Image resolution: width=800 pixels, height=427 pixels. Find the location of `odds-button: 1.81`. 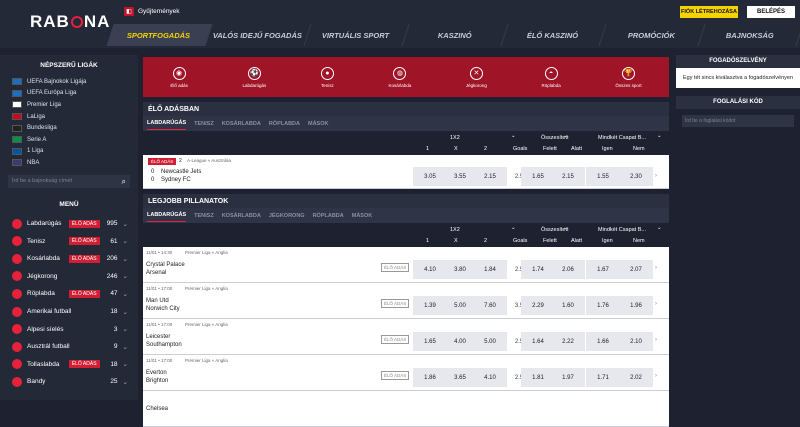

odds-button: 1.81 is located at coordinates (538, 377).